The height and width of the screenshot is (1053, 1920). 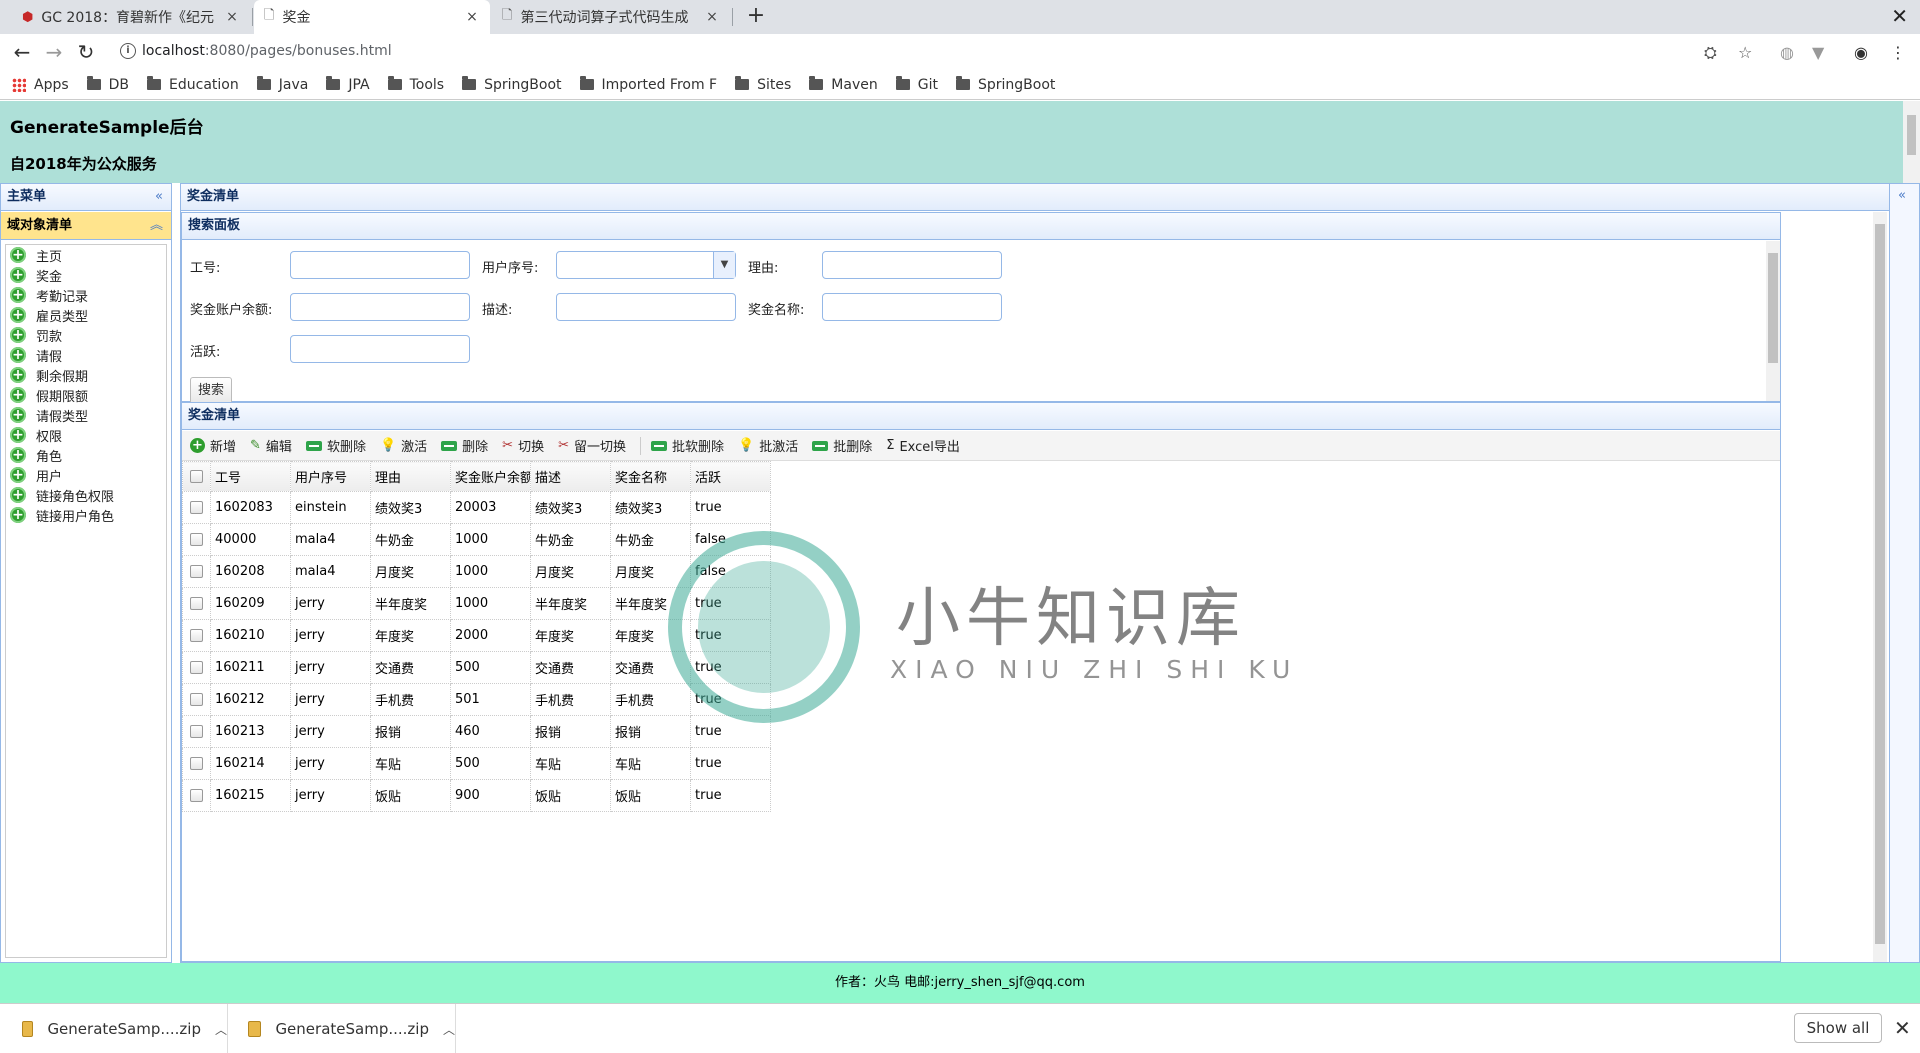 What do you see at coordinates (646, 307) in the screenshot?
I see `desc-input` at bounding box center [646, 307].